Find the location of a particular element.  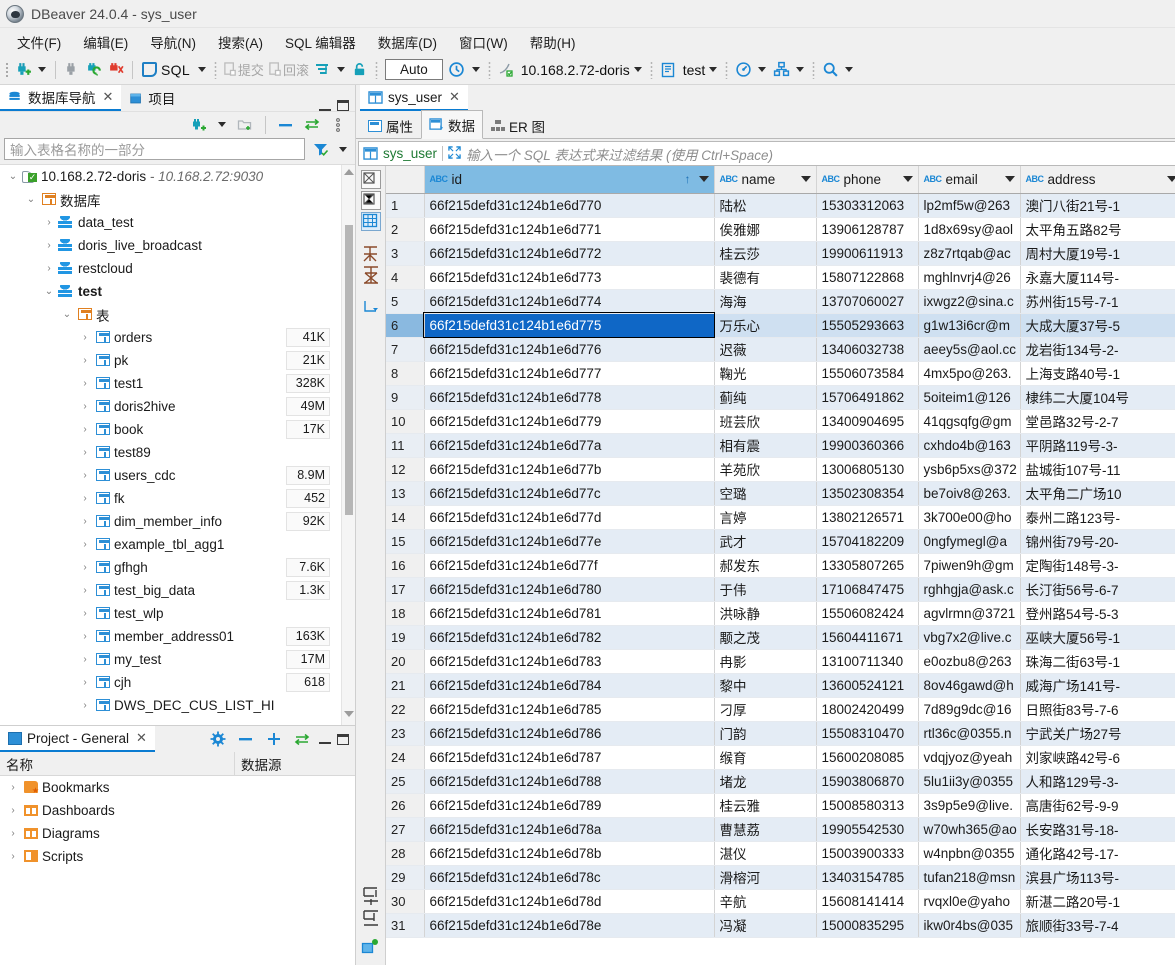

cell-address: 平阴路119号-3- is located at coordinates (1097, 445).